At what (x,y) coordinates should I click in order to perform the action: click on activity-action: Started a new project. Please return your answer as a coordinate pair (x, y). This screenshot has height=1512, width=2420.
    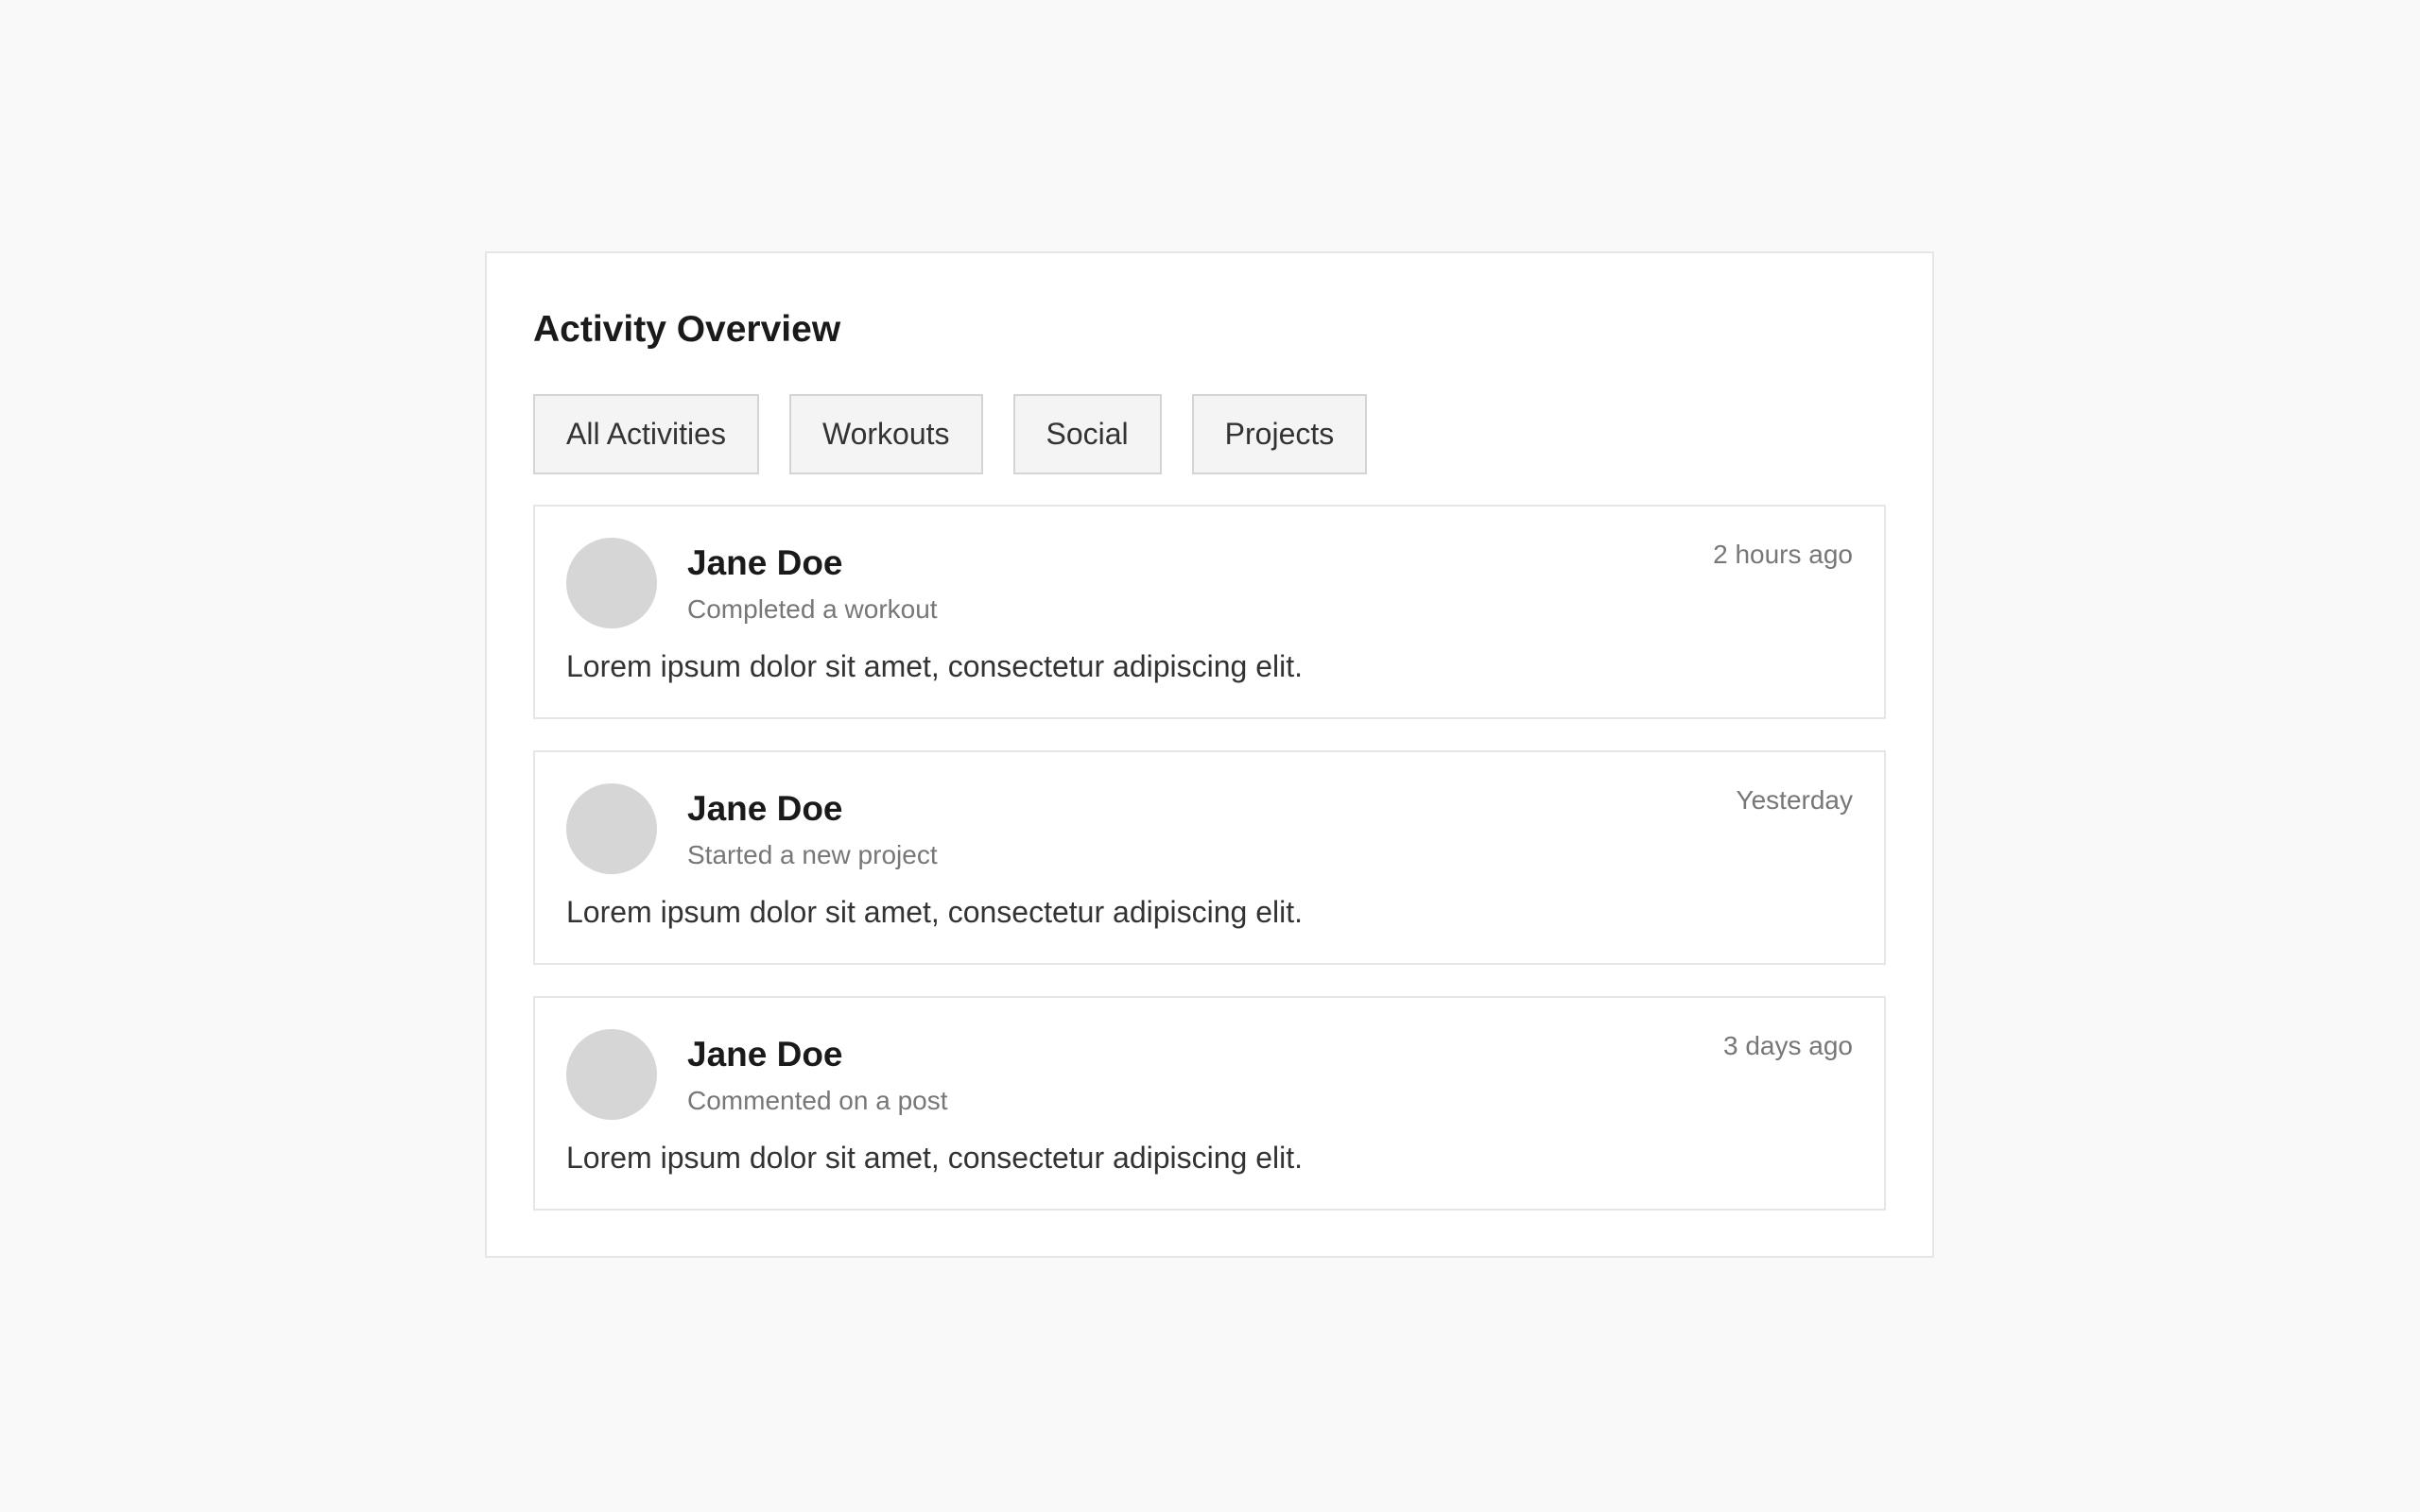
    Looking at the image, I should click on (813, 854).